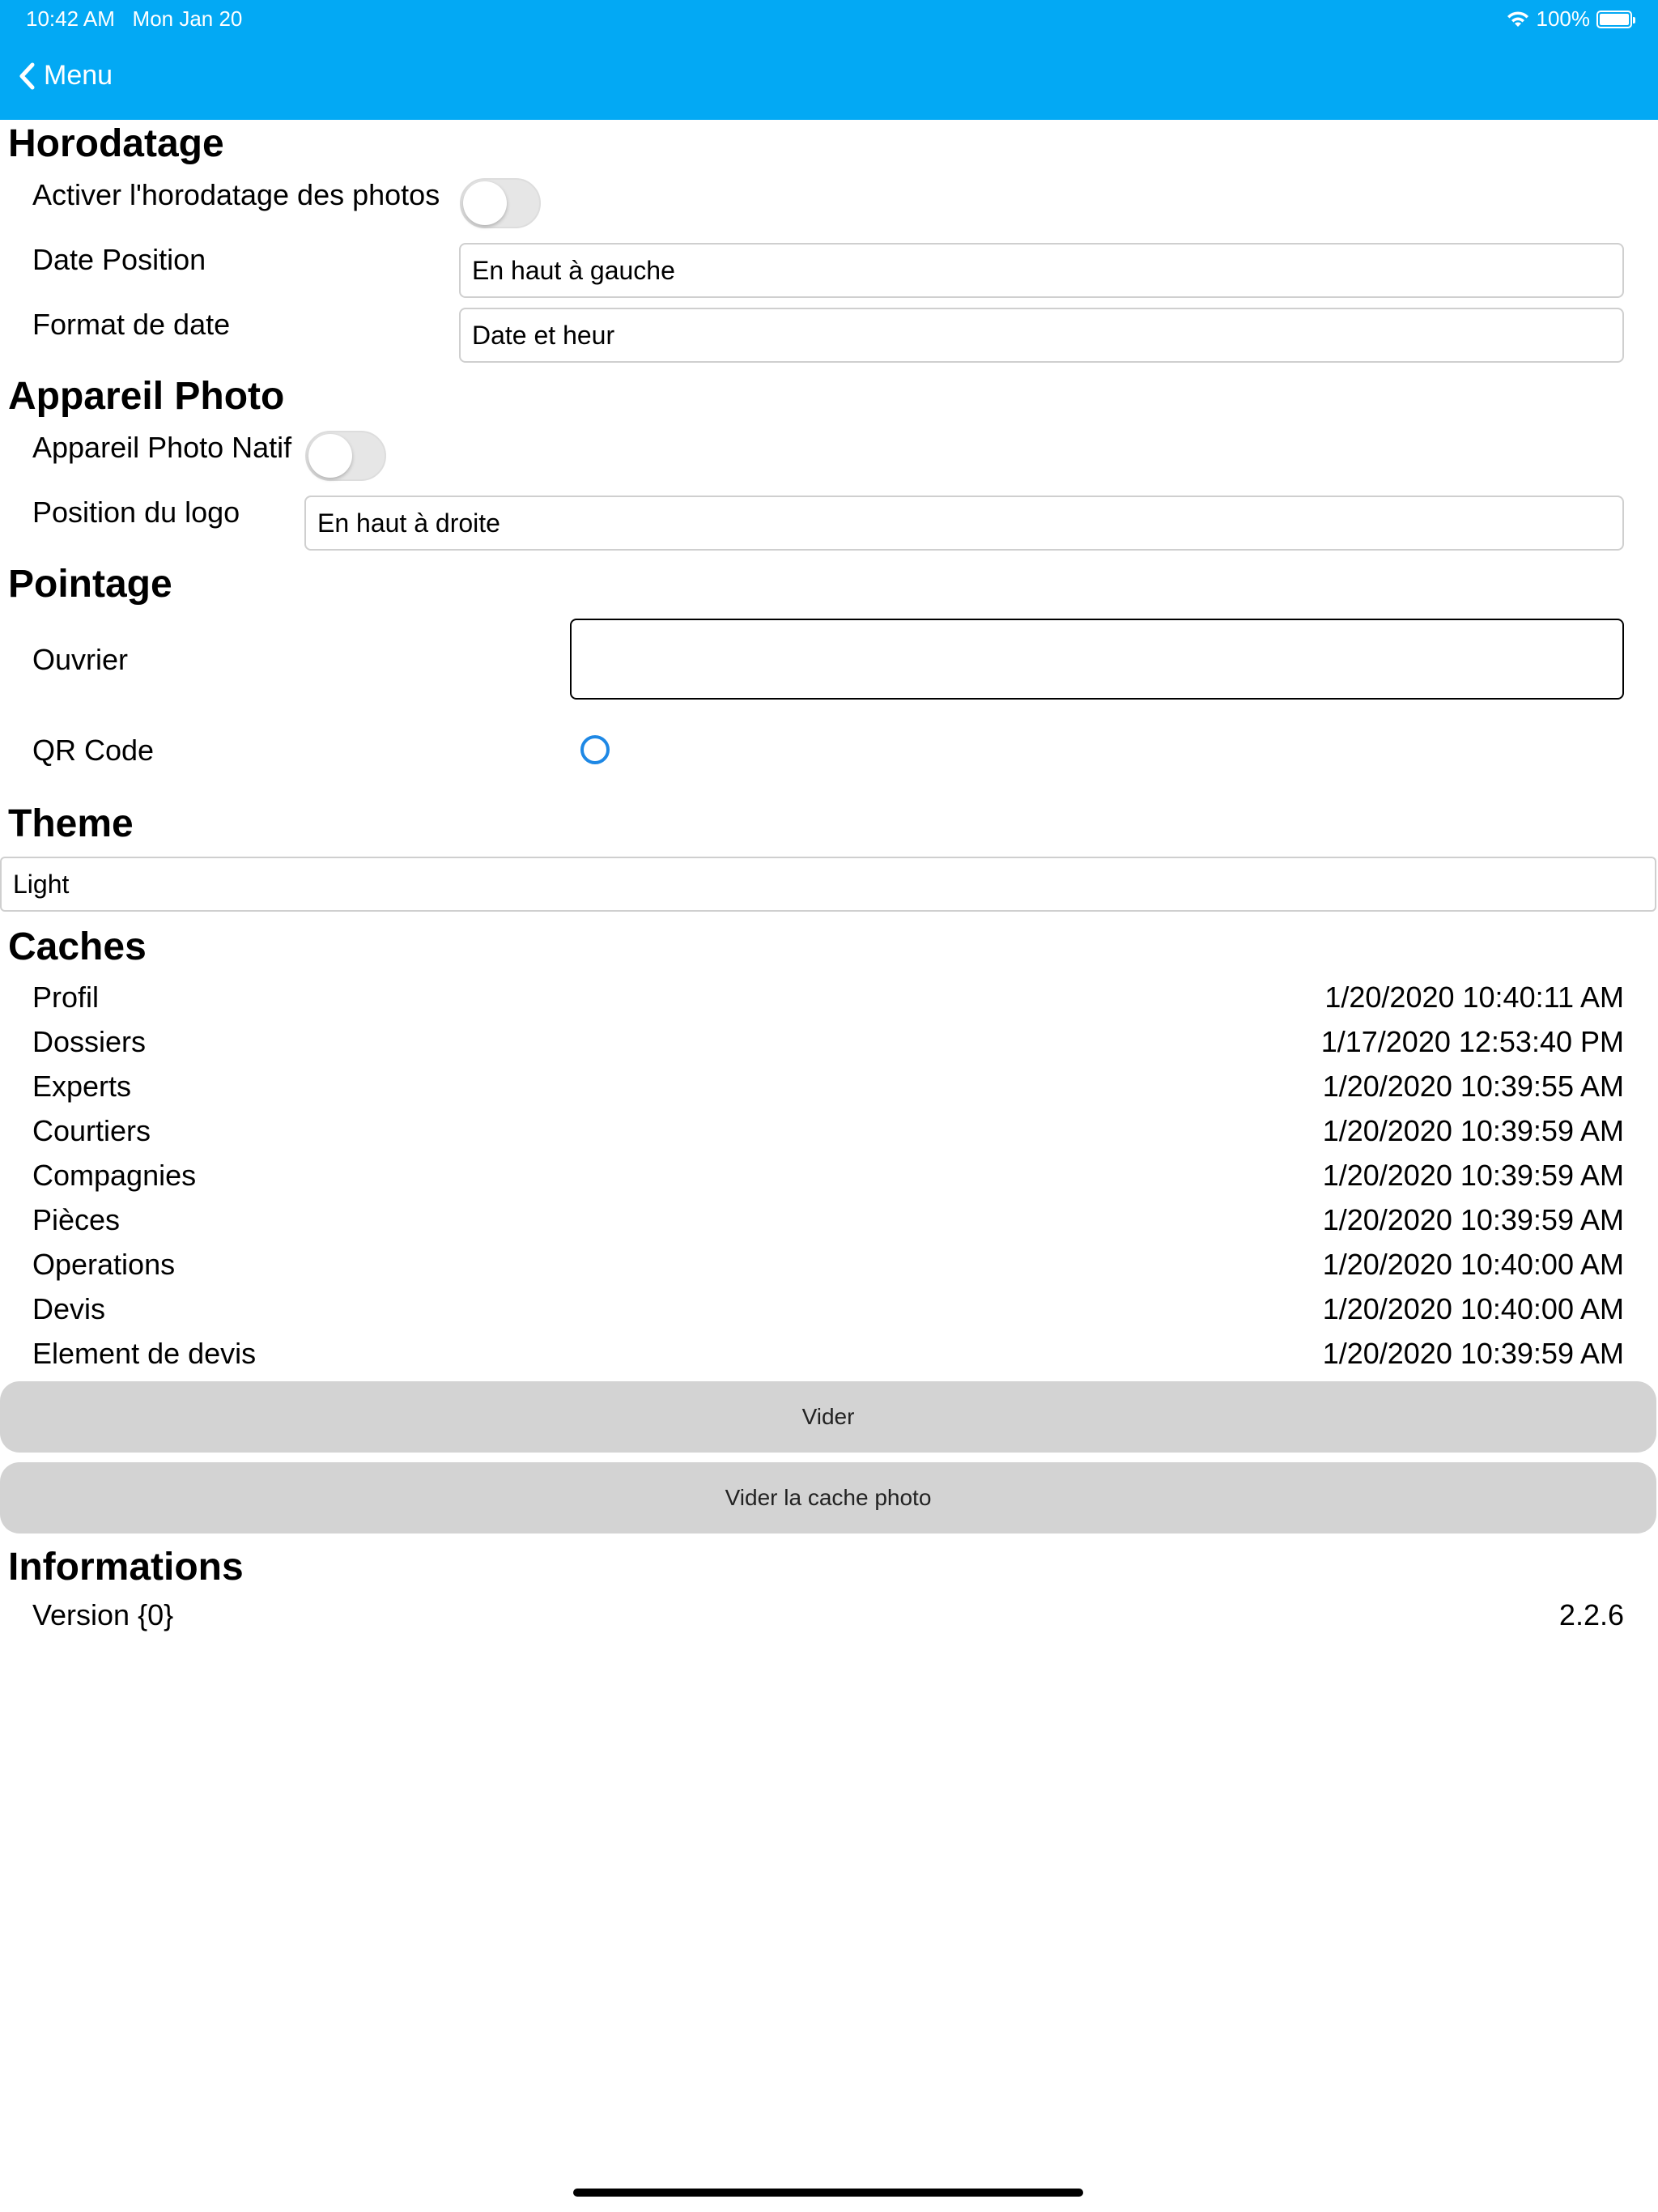 The width and height of the screenshot is (1658, 2212). I want to click on cache-date: 1/20/2020 10:39:55 AM, so click(1473, 1087).